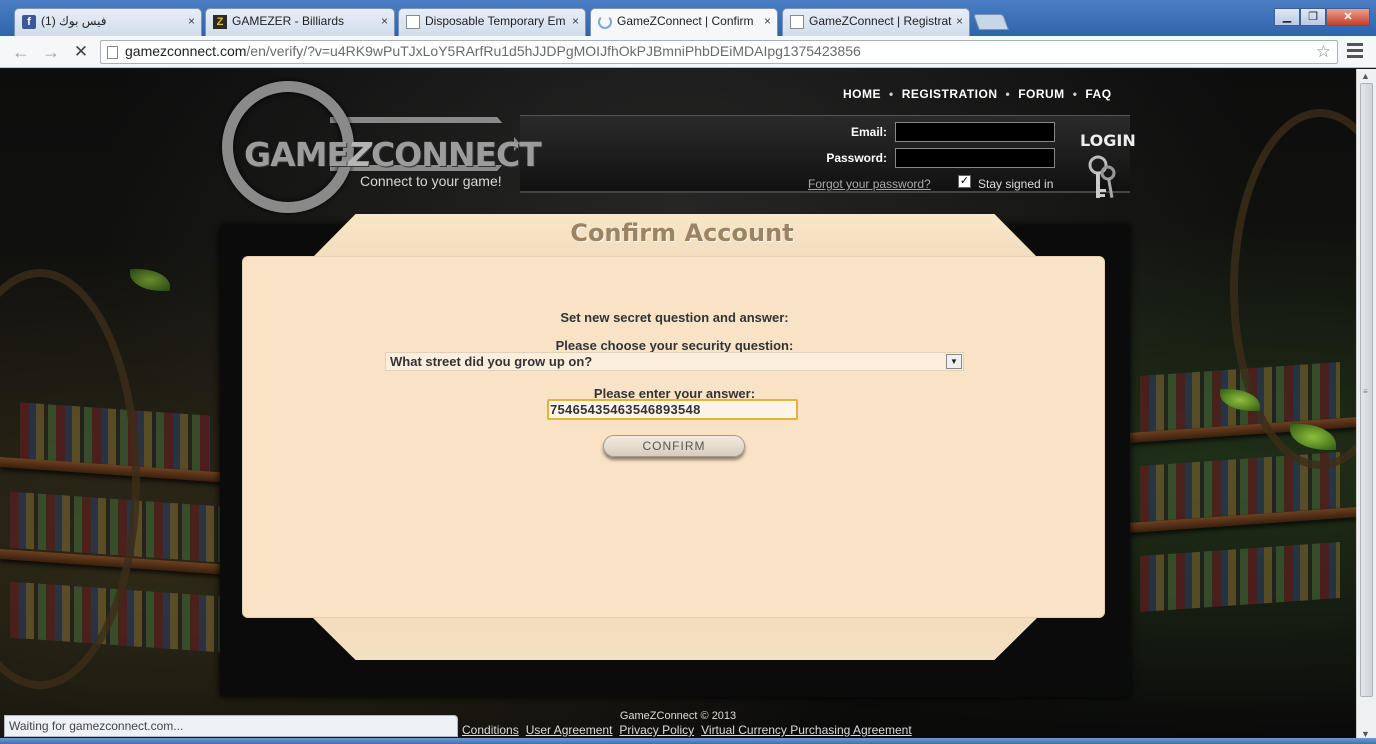  Describe the element at coordinates (675, 638) in the screenshot. I see `panel-bottom-tab` at that location.